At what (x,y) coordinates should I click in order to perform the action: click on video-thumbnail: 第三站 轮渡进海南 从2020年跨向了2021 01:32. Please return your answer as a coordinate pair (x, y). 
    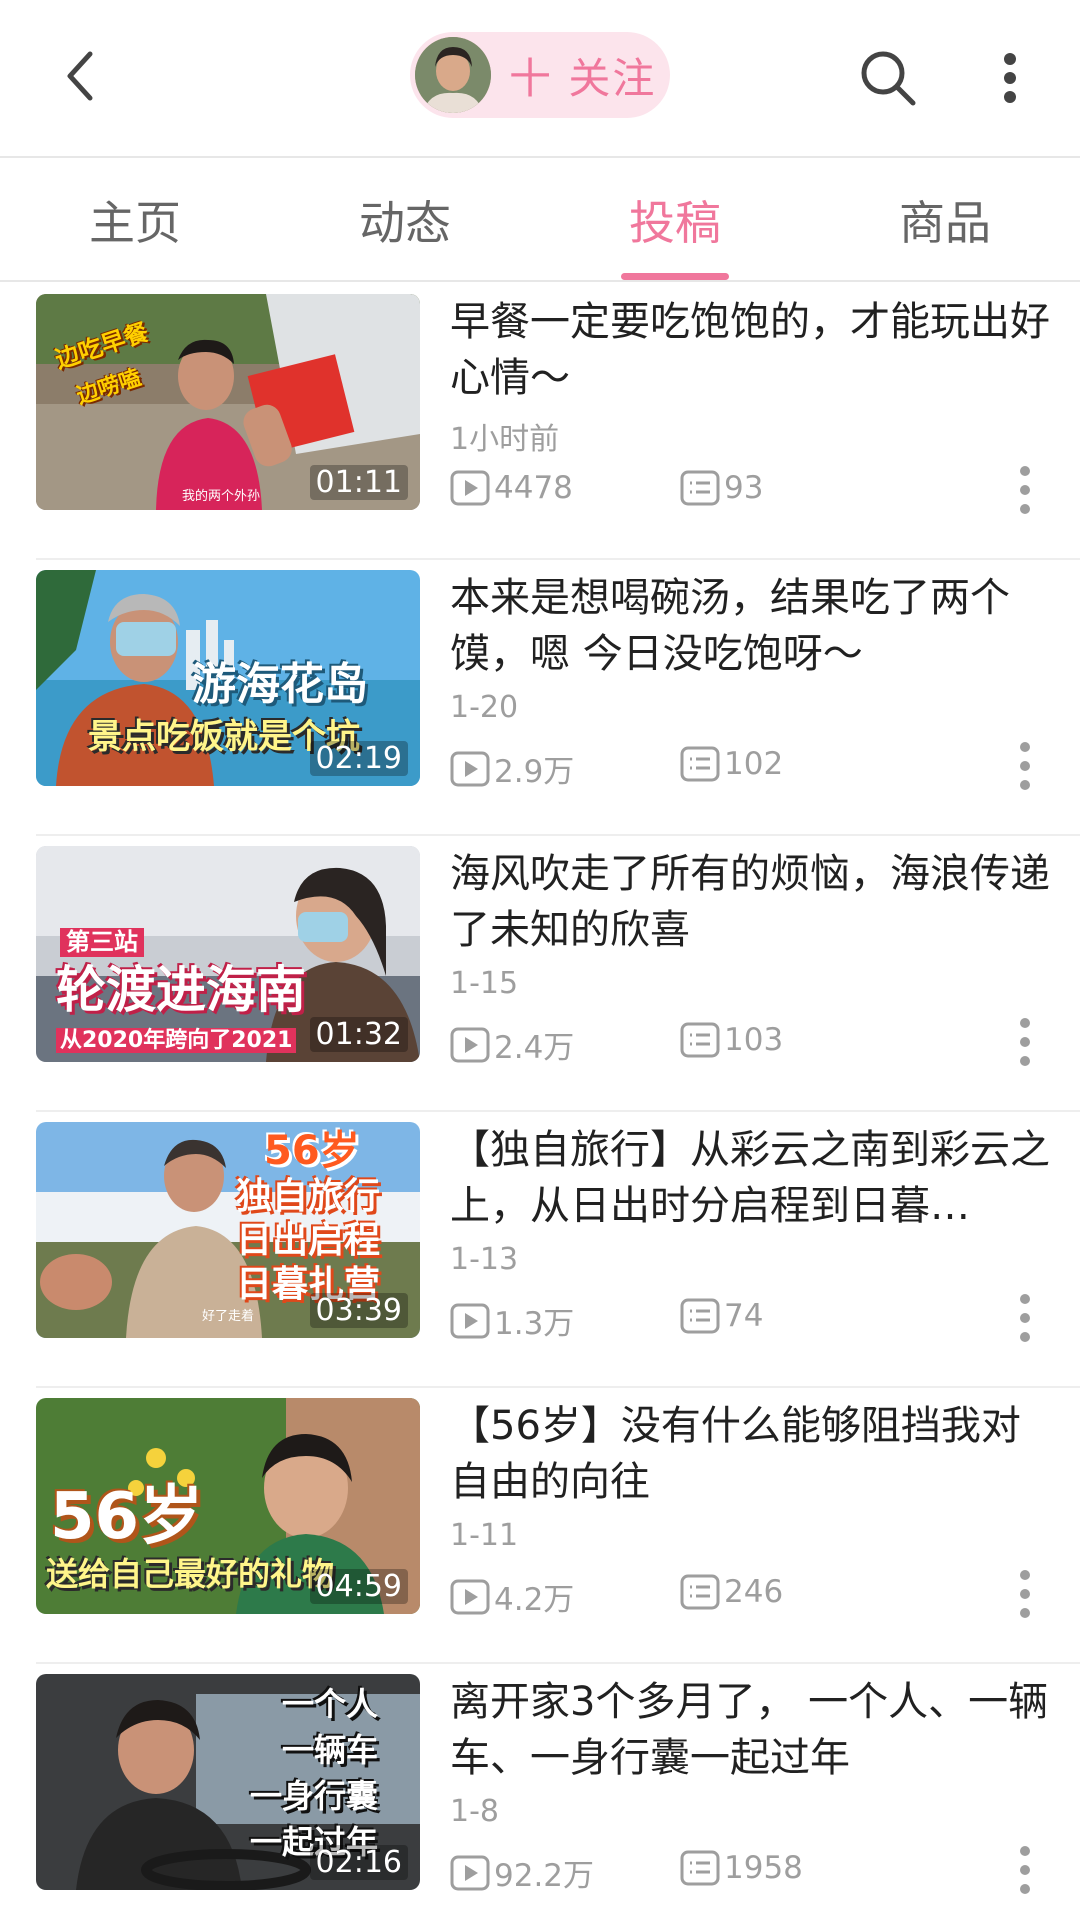
    Looking at the image, I should click on (228, 954).